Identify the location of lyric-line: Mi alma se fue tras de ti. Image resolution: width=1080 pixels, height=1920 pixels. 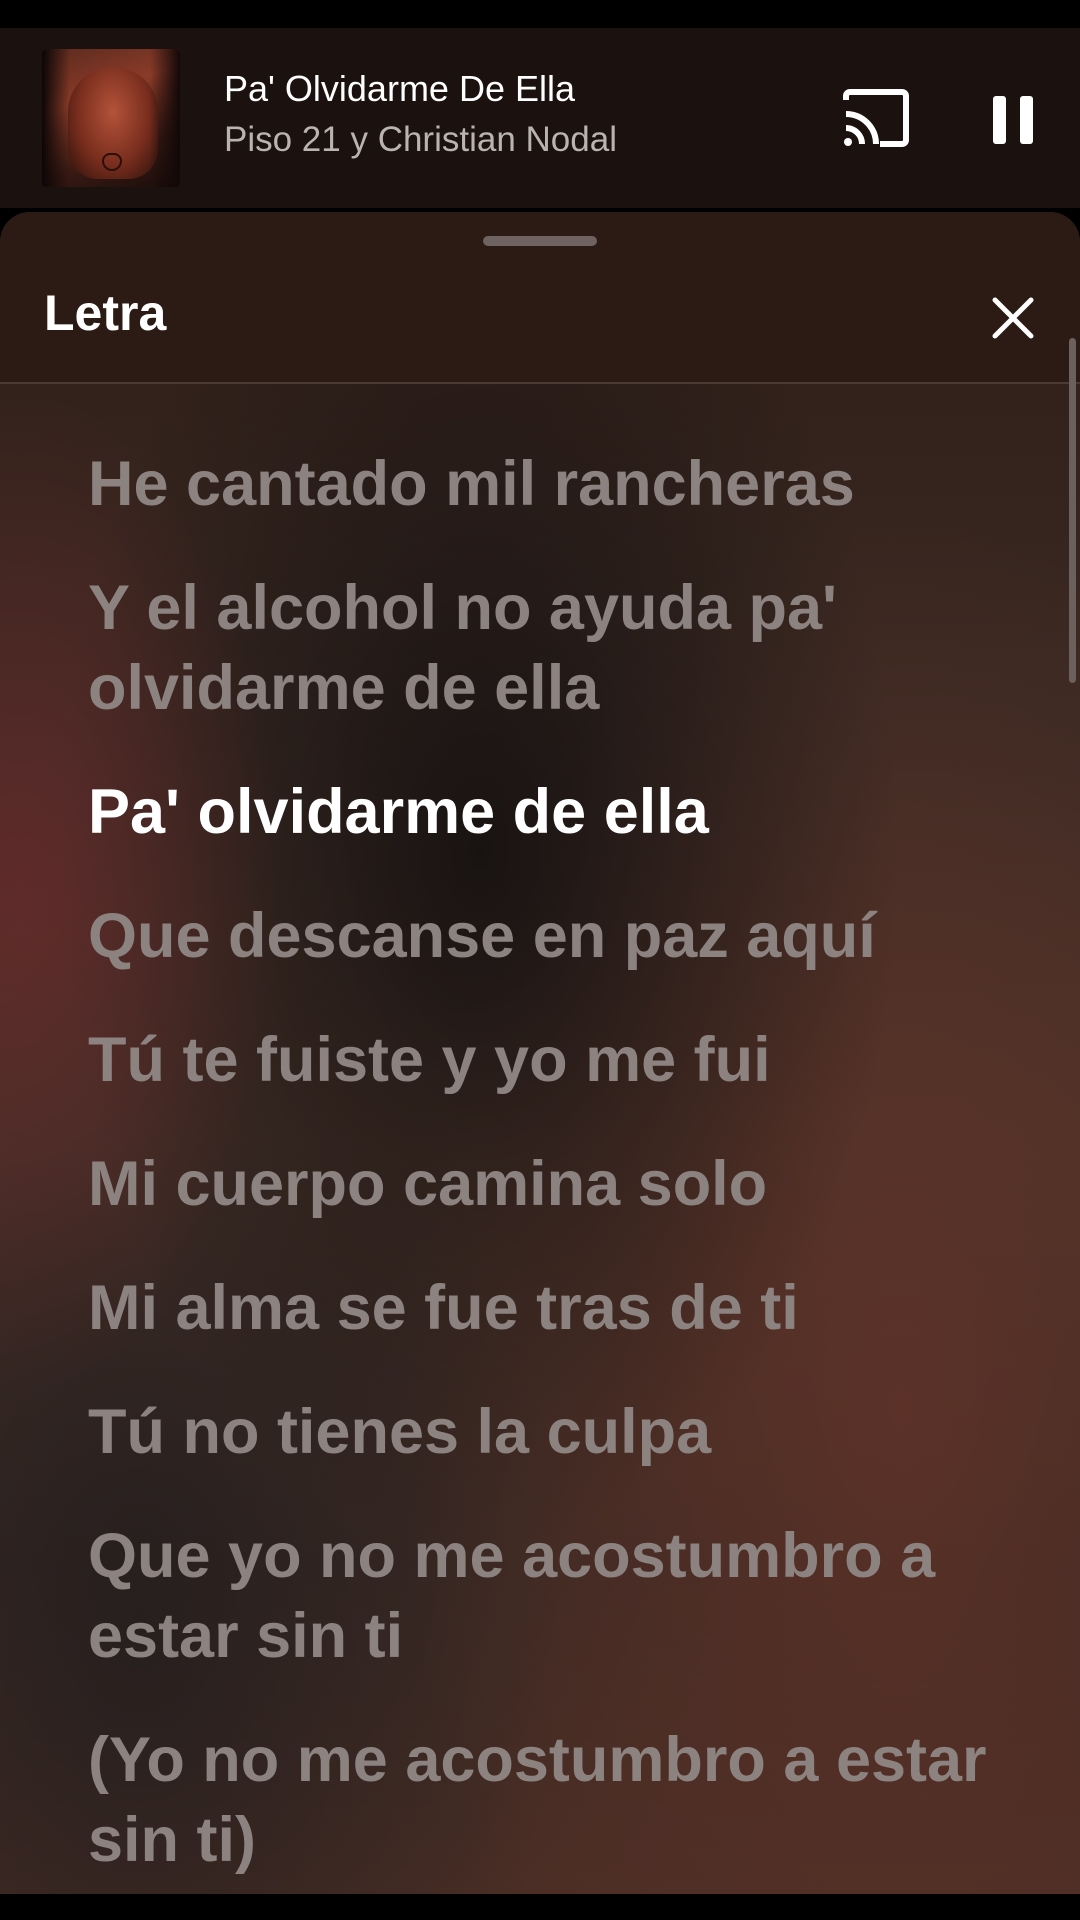
(538, 1308).